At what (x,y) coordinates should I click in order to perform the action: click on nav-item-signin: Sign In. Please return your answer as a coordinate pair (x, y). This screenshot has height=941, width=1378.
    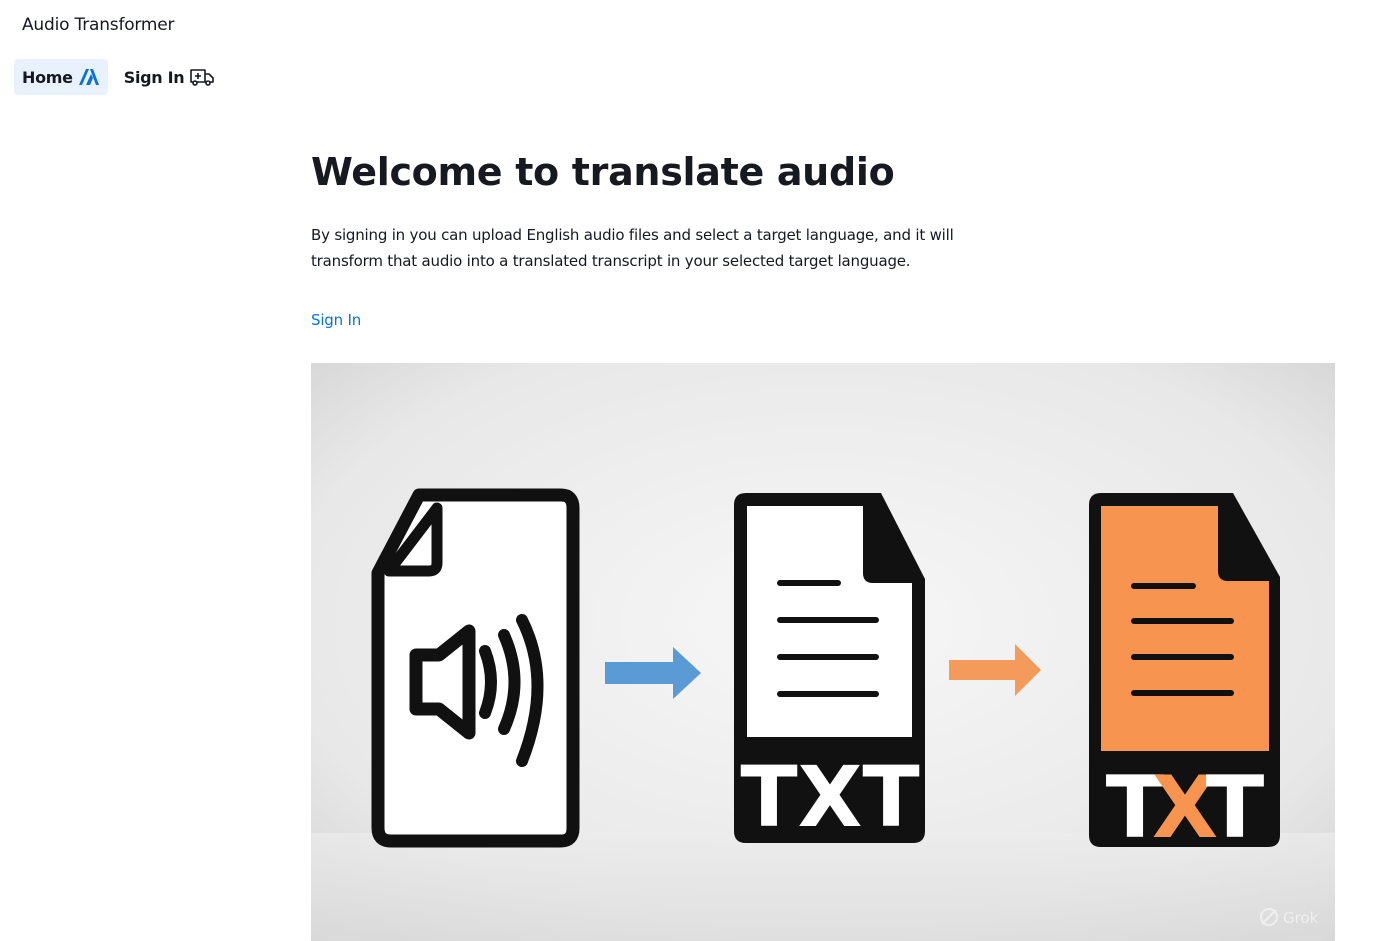
    Looking at the image, I should click on (170, 77).